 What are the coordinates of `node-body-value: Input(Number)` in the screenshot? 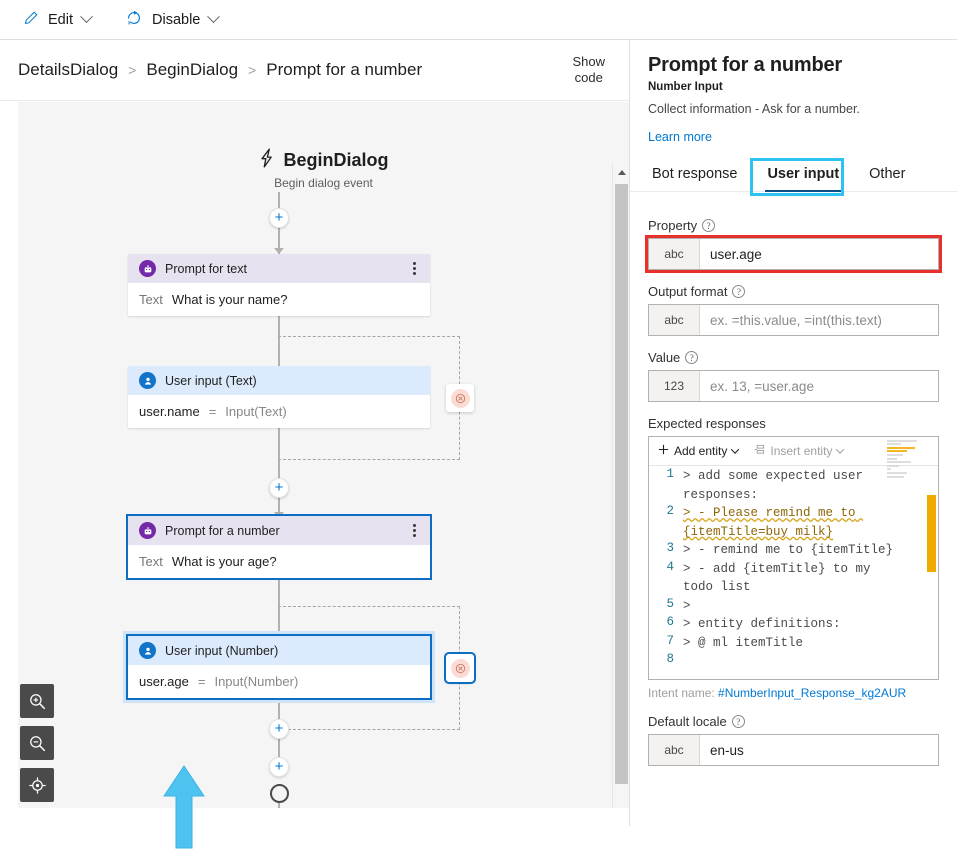 It's located at (256, 681).